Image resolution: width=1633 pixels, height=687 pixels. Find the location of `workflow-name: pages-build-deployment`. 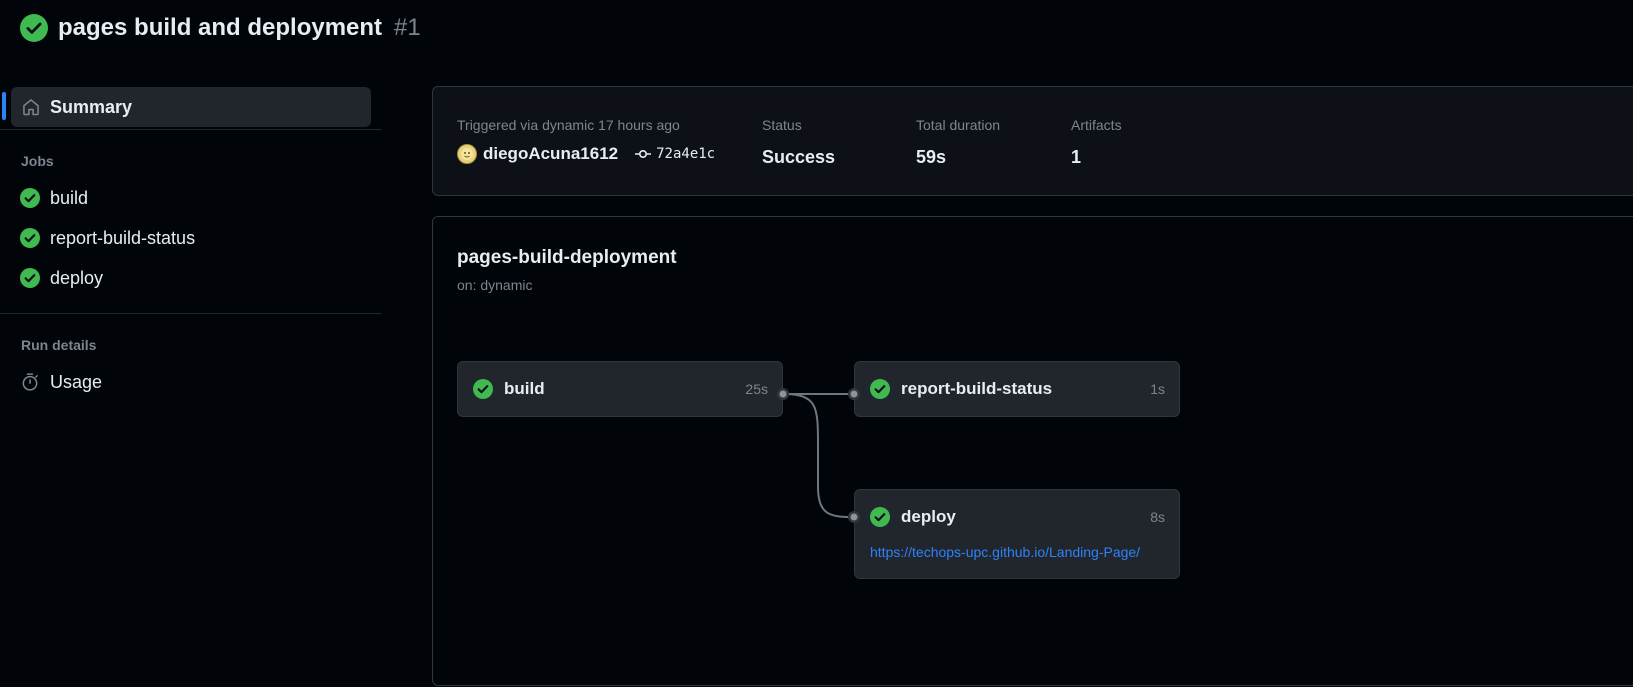

workflow-name: pages-build-deployment is located at coordinates (567, 257).